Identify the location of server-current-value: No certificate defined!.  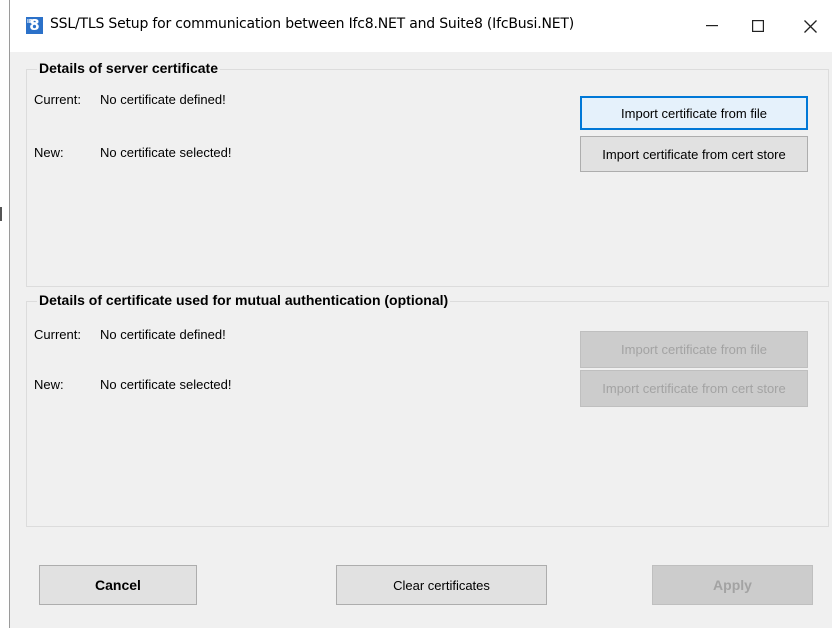
(163, 99).